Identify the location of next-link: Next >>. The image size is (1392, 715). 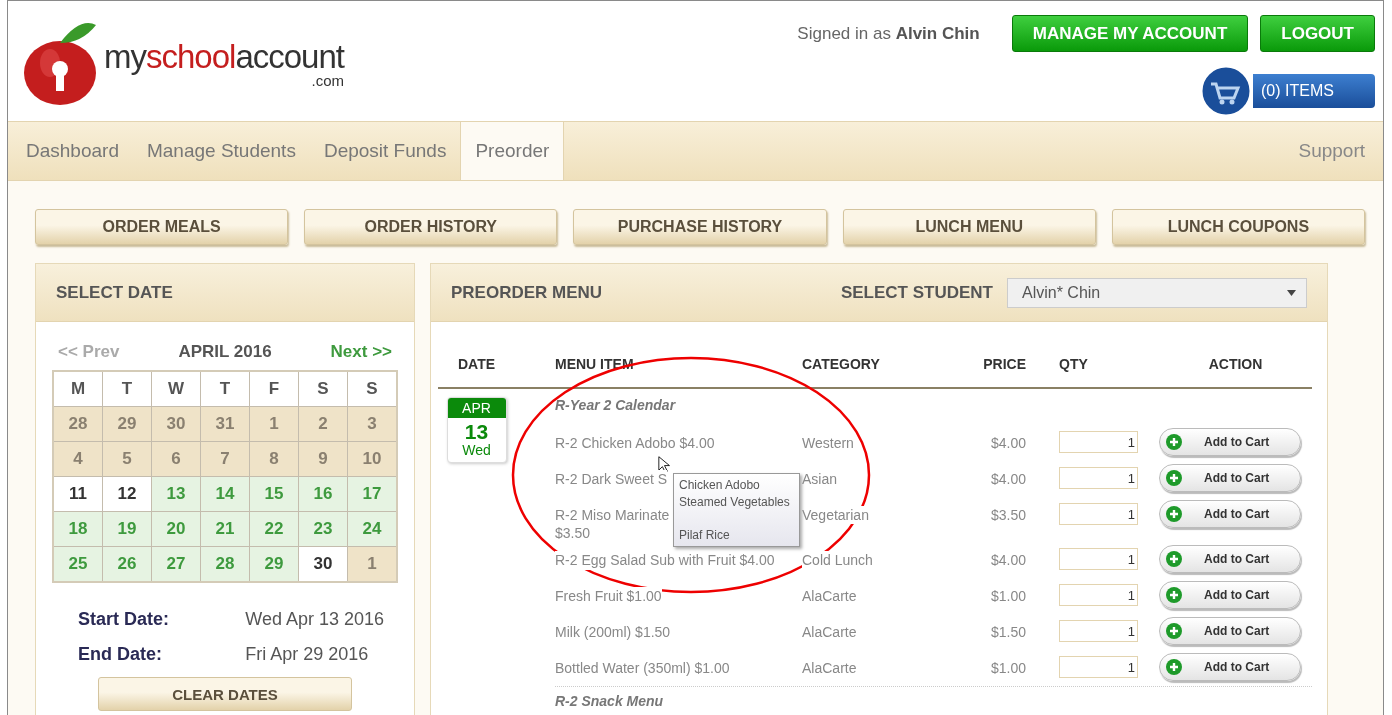
(361, 352).